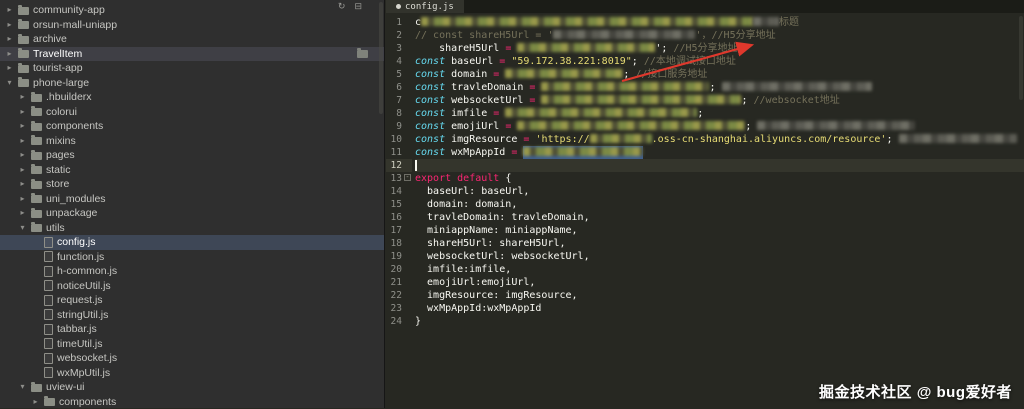 The width and height of the screenshot is (1024, 409). Describe the element at coordinates (407, 177) in the screenshot. I see `fold-marker-icon: -` at that location.